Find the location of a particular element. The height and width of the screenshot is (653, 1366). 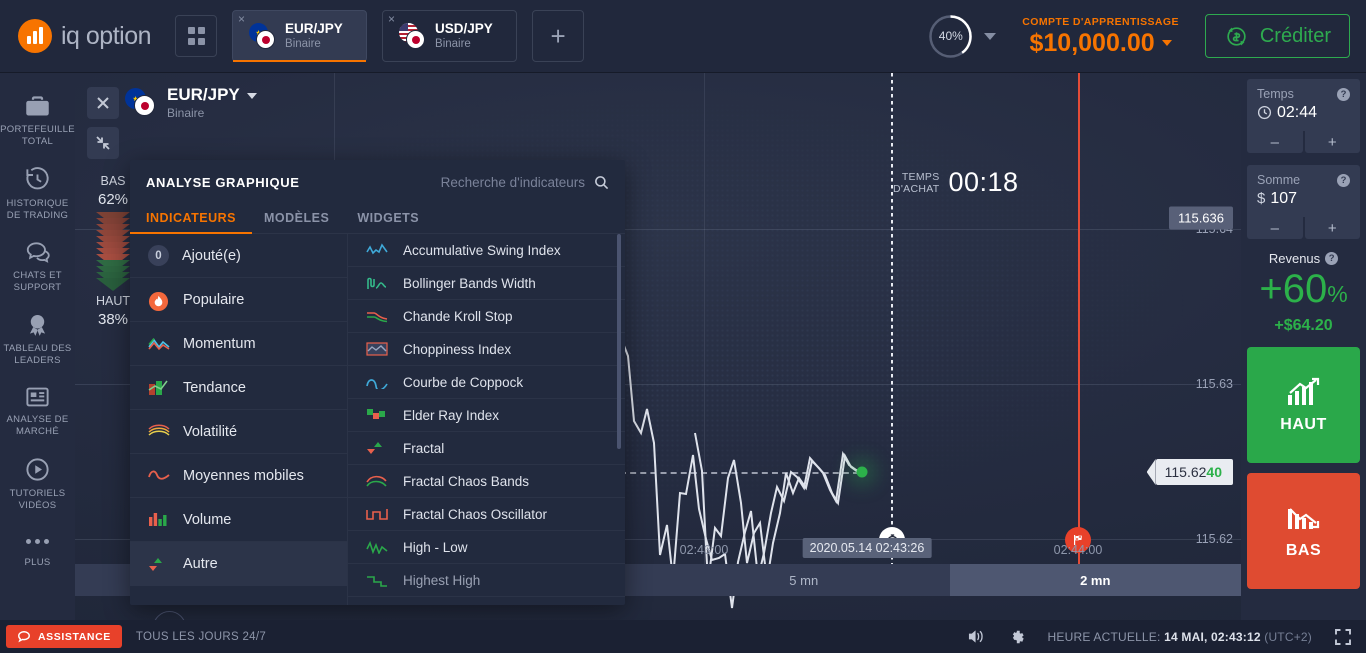

list-item: Fractal Chaos Bands is located at coordinates (486, 481).